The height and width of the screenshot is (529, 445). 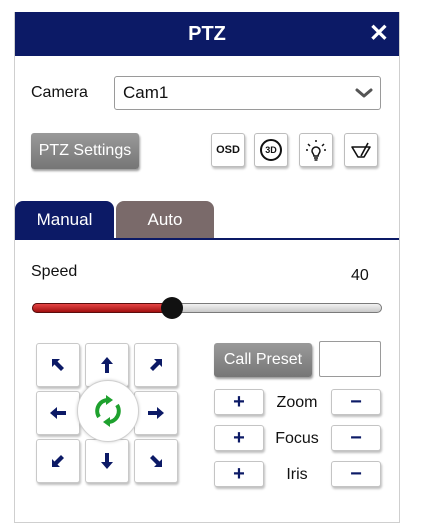 I want to click on 3d-icon: 3D, so click(x=271, y=150).